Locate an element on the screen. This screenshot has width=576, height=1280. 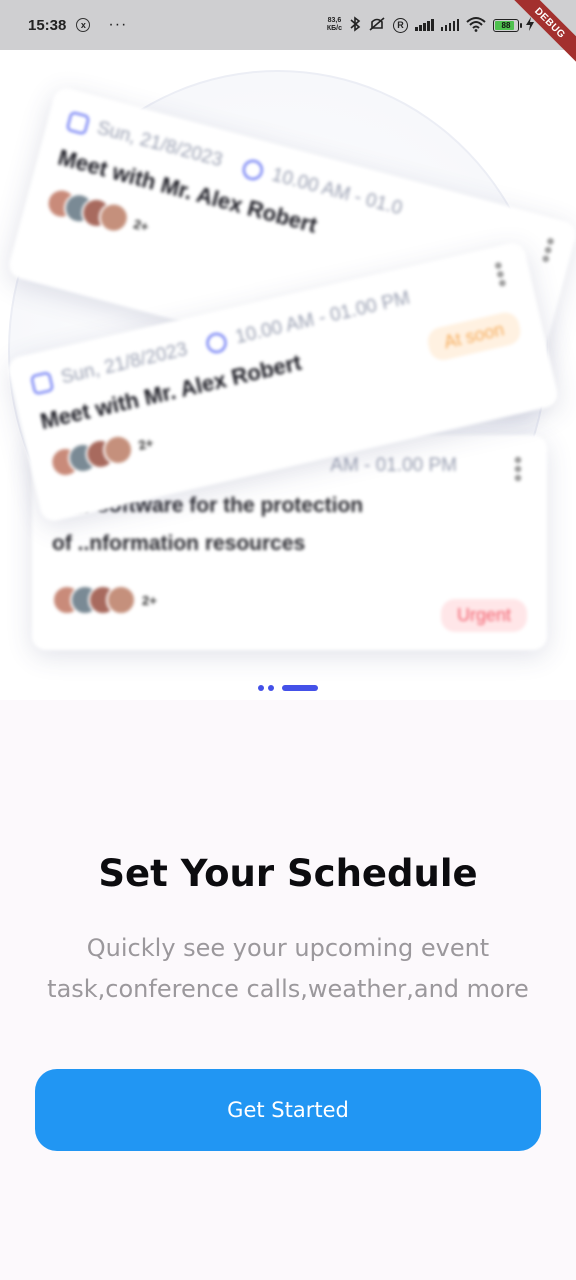
battery-level: 88 is located at coordinates (506, 25).